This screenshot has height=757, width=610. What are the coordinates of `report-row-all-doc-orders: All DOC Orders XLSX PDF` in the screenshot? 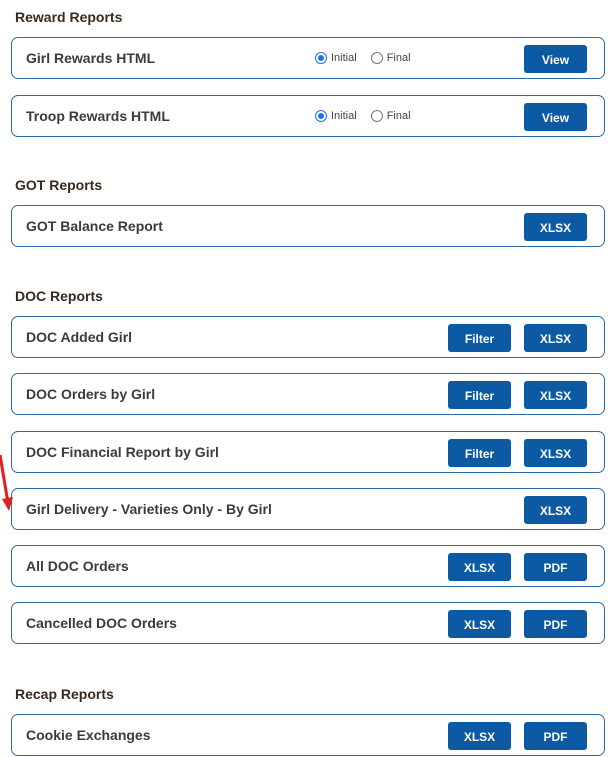 It's located at (308, 566).